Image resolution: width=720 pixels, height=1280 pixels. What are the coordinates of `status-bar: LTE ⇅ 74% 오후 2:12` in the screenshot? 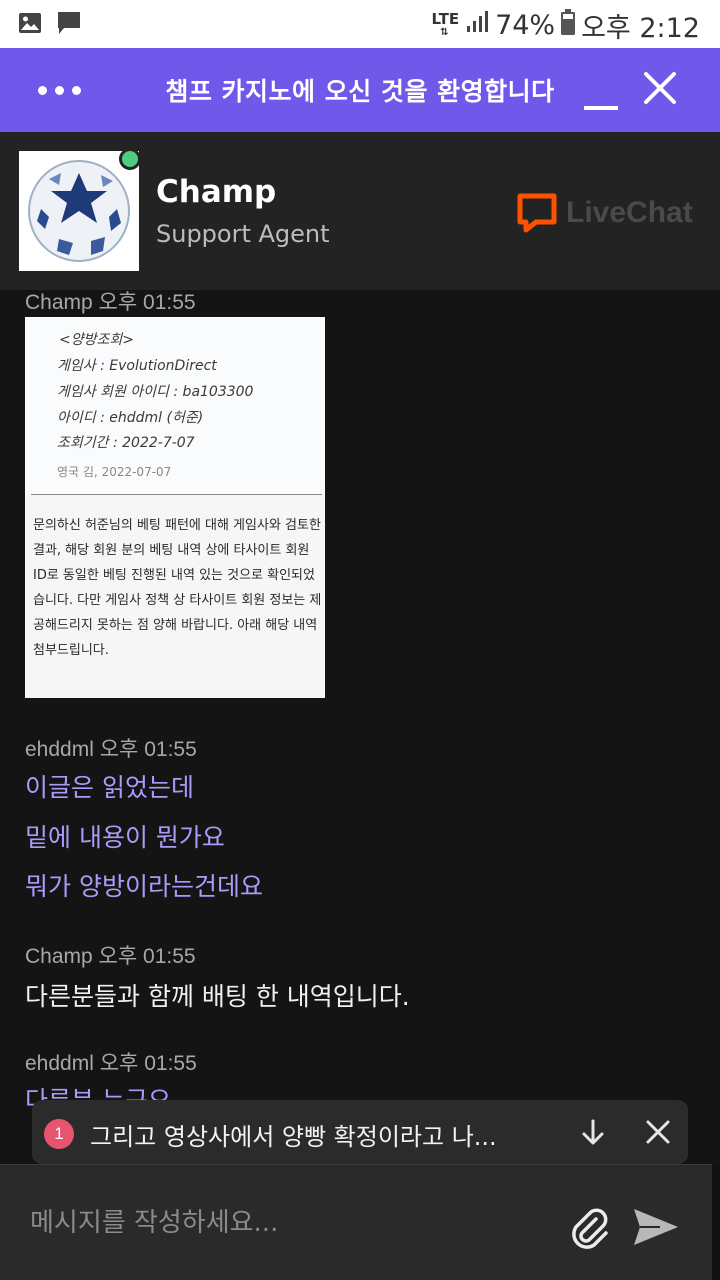 It's located at (360, 24).